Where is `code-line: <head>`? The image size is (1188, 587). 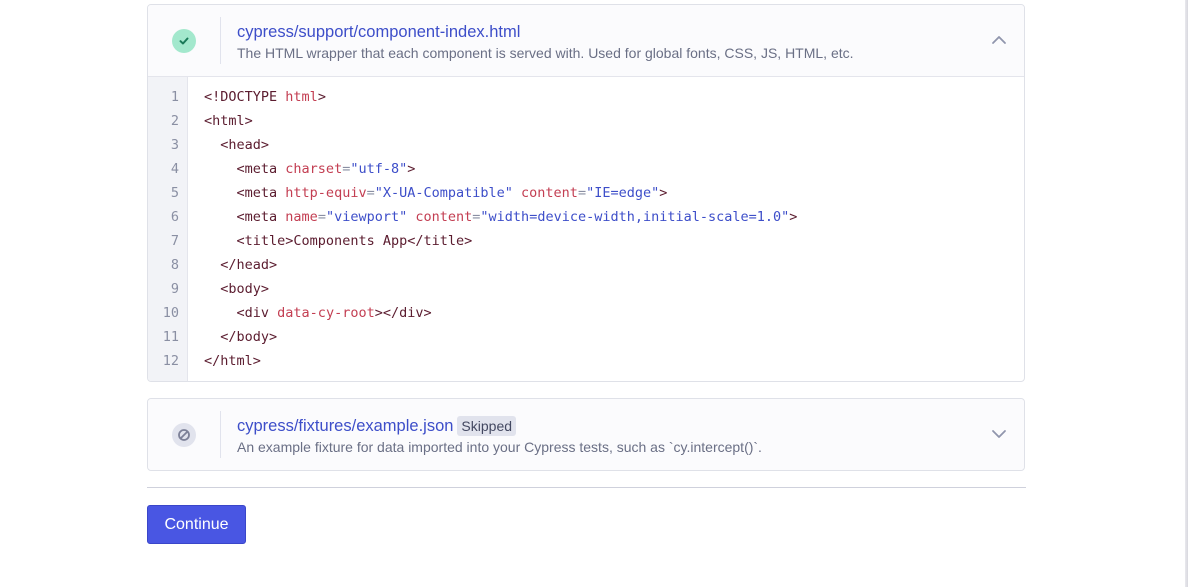 code-line: <head> is located at coordinates (245, 145).